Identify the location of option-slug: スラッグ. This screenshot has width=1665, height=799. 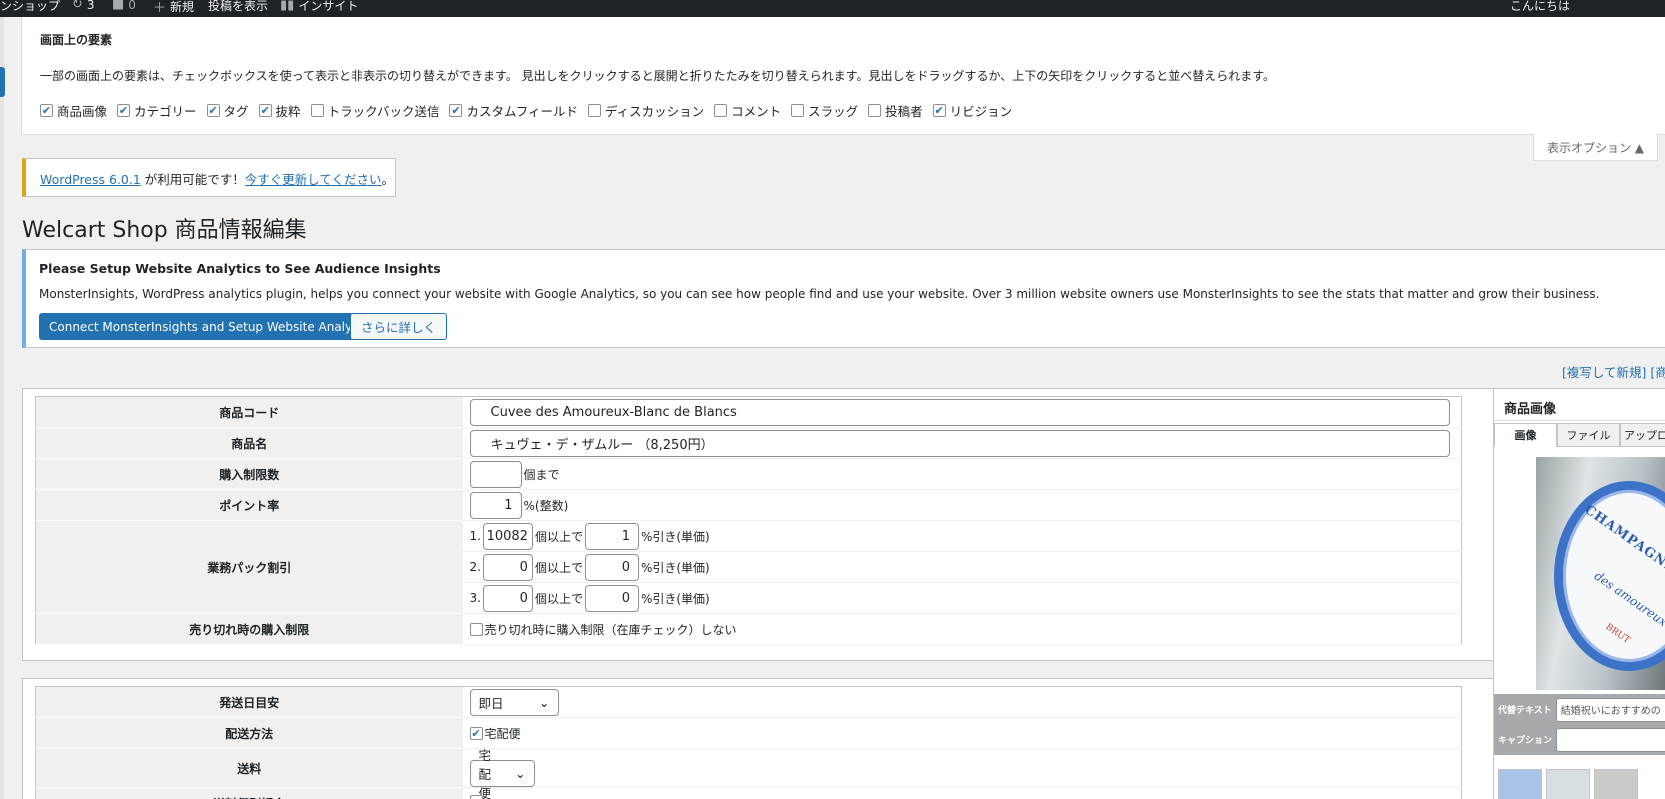
(824, 110).